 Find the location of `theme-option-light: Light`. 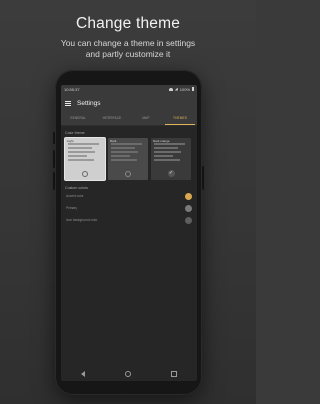

theme-option-light: Light is located at coordinates (85, 159).